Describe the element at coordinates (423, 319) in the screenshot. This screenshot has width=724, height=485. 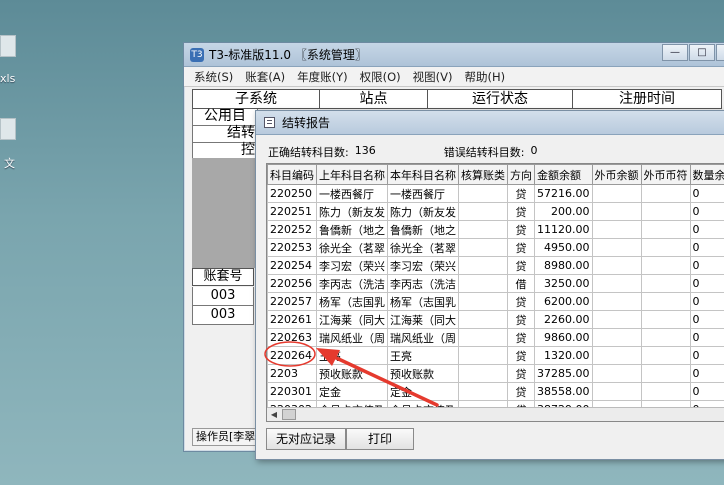
I see `table-cell: 江海莱（同大` at that location.